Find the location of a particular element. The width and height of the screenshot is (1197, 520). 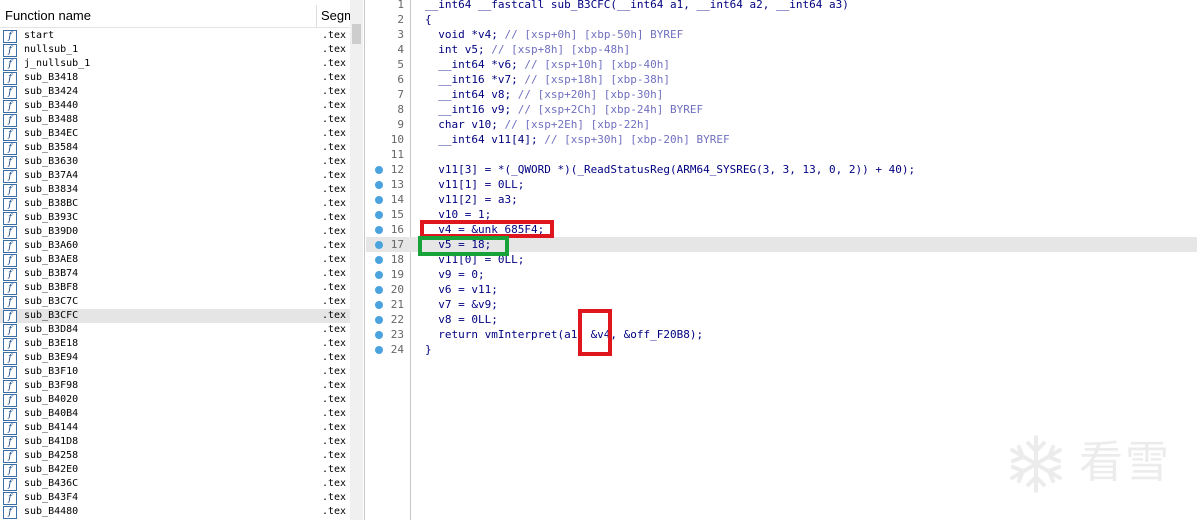

function-row: f sub_B3B74 .tex is located at coordinates (175, 274).